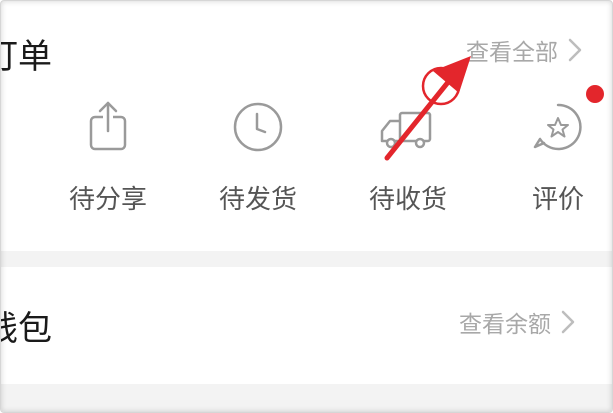  I want to click on order-status-to-share: 待分享, so click(108, 157).